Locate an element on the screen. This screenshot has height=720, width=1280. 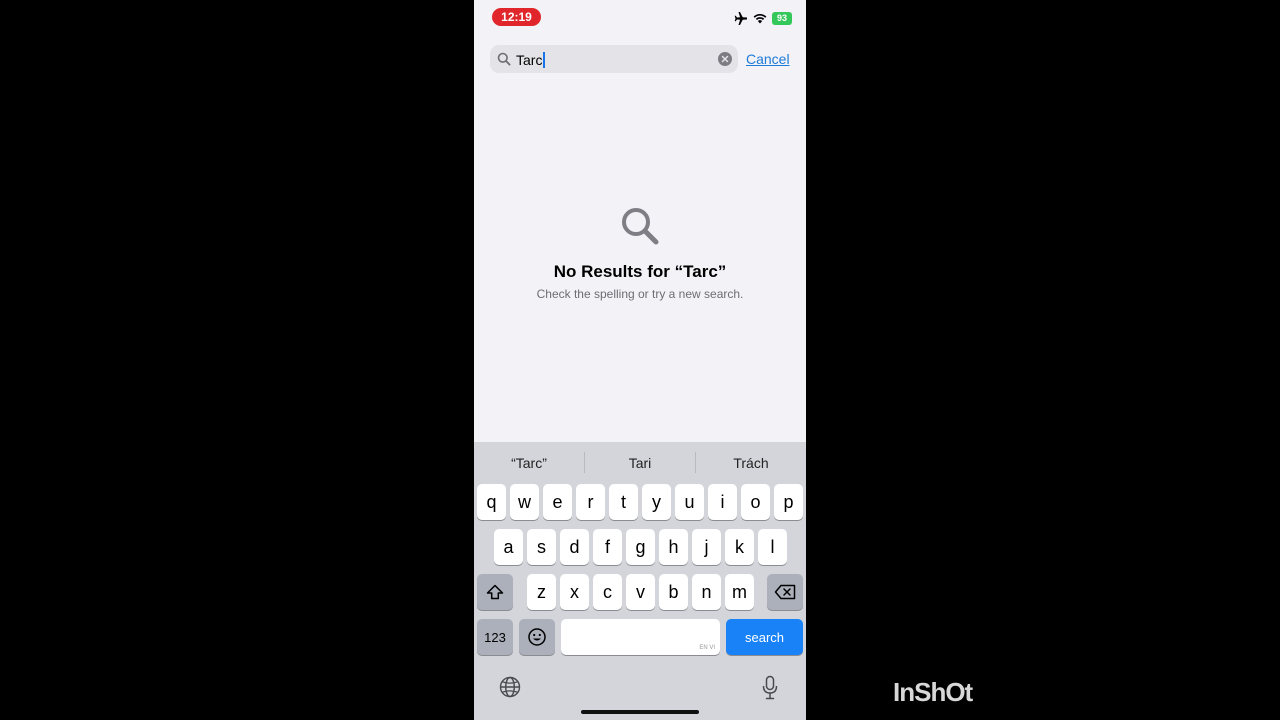
key-l: l is located at coordinates (772, 547).